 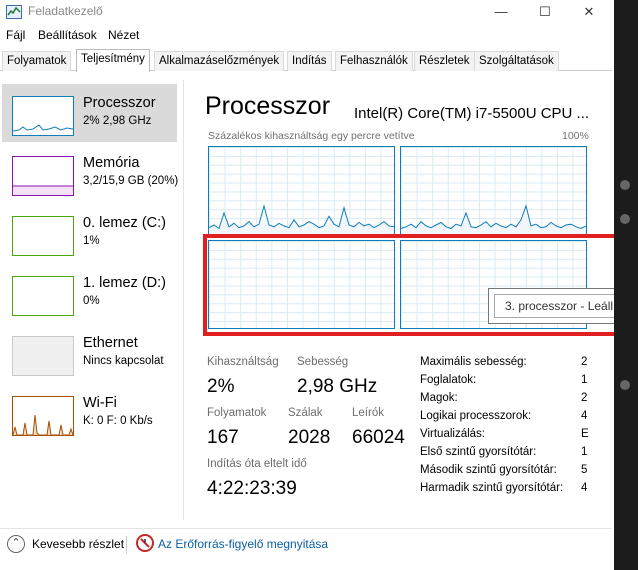 I want to click on sidebar-wifi-label: Wi-Fi, so click(x=100, y=403).